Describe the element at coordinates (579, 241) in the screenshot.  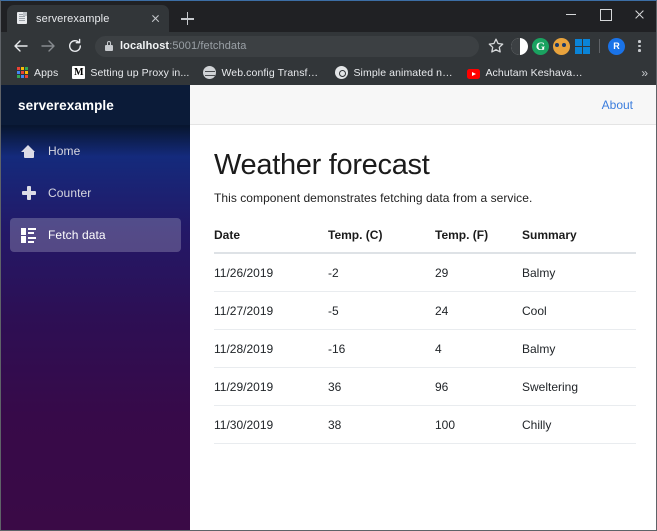
I see `column-header-summary: Summary` at that location.